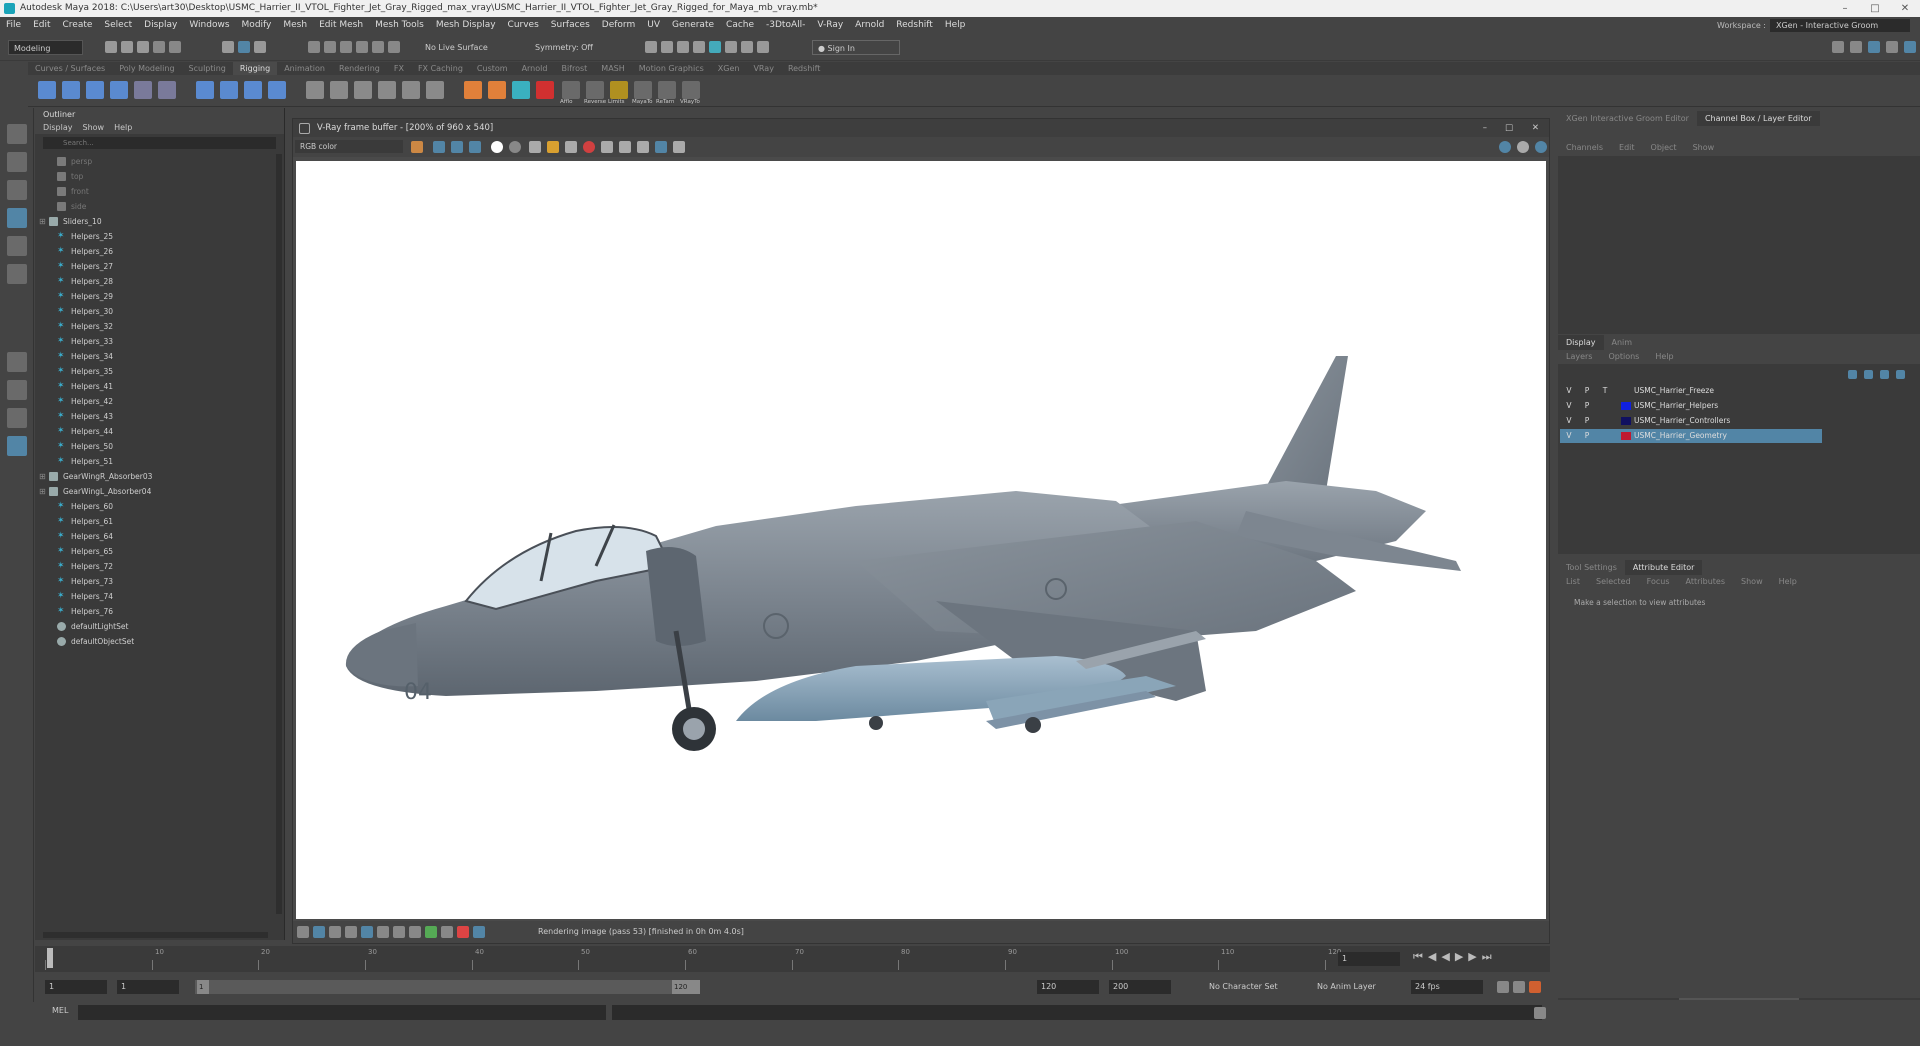 The width and height of the screenshot is (1920, 1046). What do you see at coordinates (792, 959) in the screenshot?
I see `time-slider: 1102030405060708090100110120 1 ⏮◀◀▶▶⏭` at bounding box center [792, 959].